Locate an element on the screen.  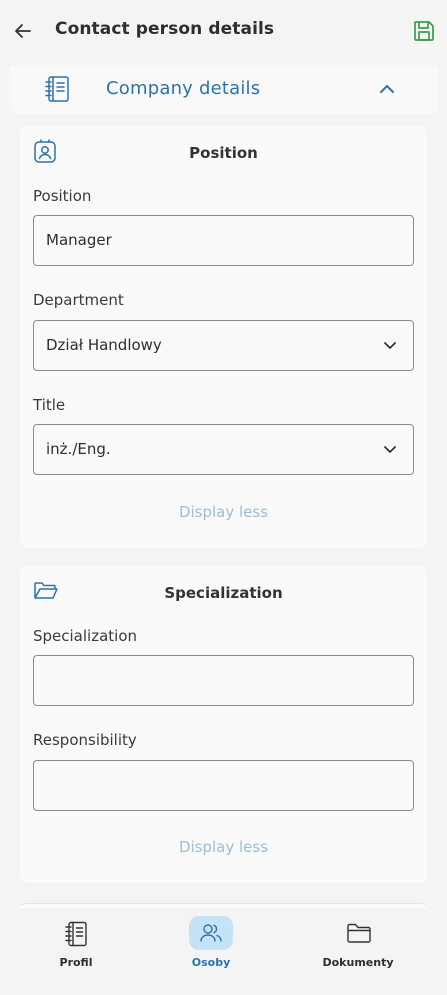
specialization-label: Specialization is located at coordinates (85, 636).